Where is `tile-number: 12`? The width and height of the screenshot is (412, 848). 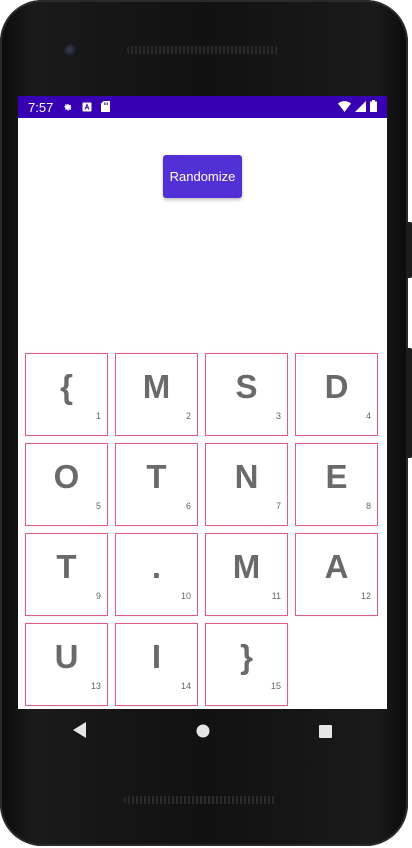 tile-number: 12 is located at coordinates (365, 596).